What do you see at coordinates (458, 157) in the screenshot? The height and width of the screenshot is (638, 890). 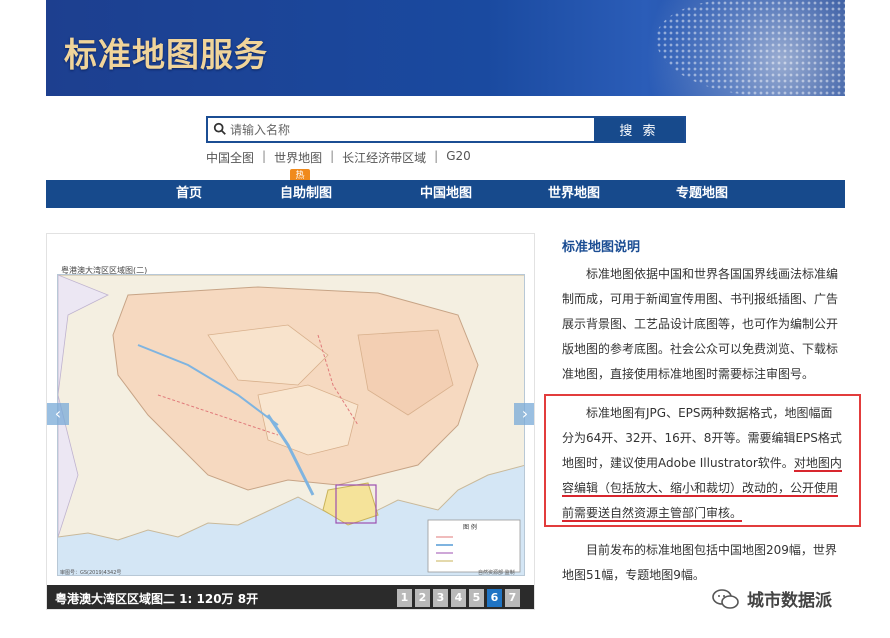 I see `quick-link-g20: G20` at bounding box center [458, 157].